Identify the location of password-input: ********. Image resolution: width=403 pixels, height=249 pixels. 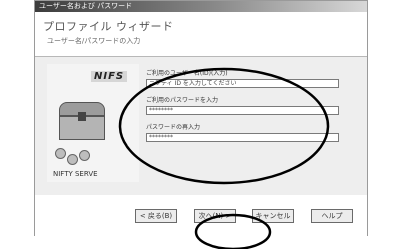
(242, 110).